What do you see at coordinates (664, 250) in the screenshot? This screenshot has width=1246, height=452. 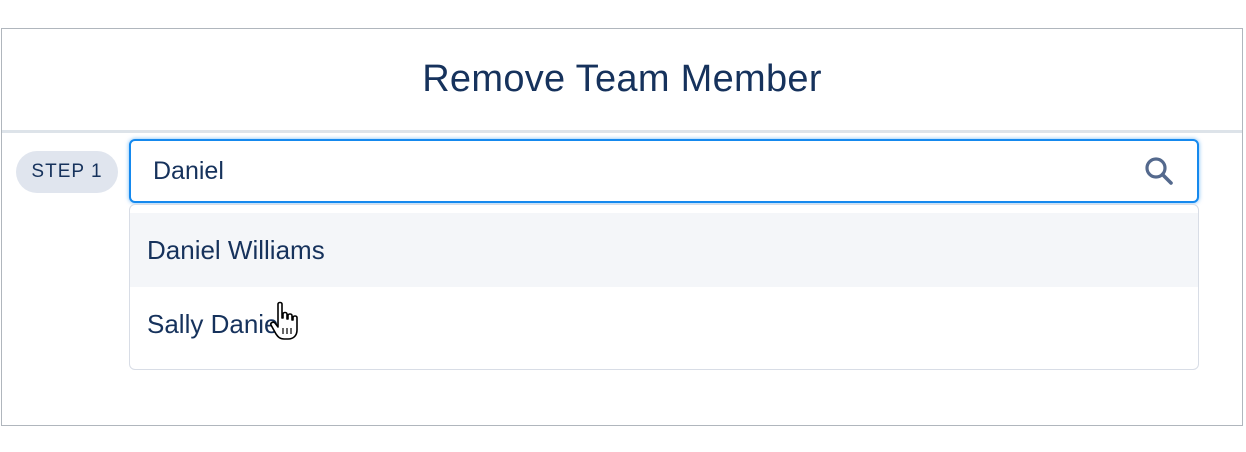 I see `dropdown-option: Daniel Williams` at bounding box center [664, 250].